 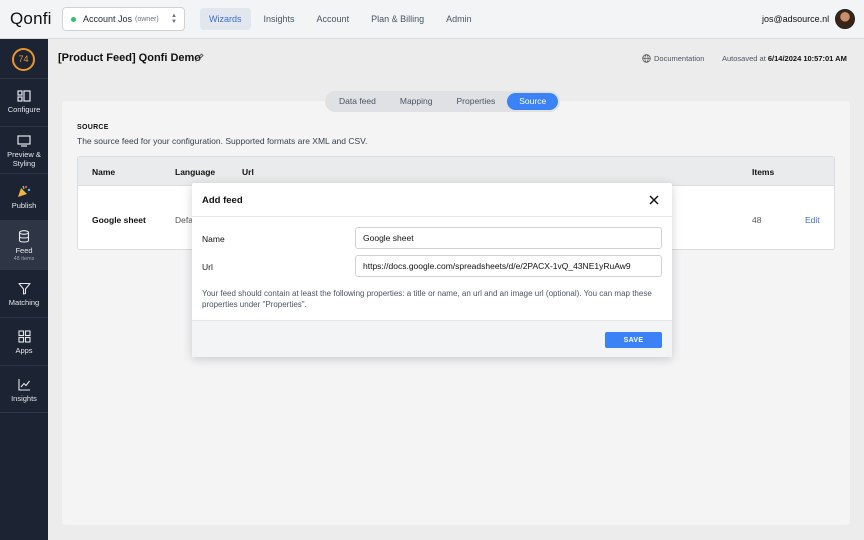 What do you see at coordinates (812, 220) in the screenshot?
I see `edit-link: Edit` at bounding box center [812, 220].